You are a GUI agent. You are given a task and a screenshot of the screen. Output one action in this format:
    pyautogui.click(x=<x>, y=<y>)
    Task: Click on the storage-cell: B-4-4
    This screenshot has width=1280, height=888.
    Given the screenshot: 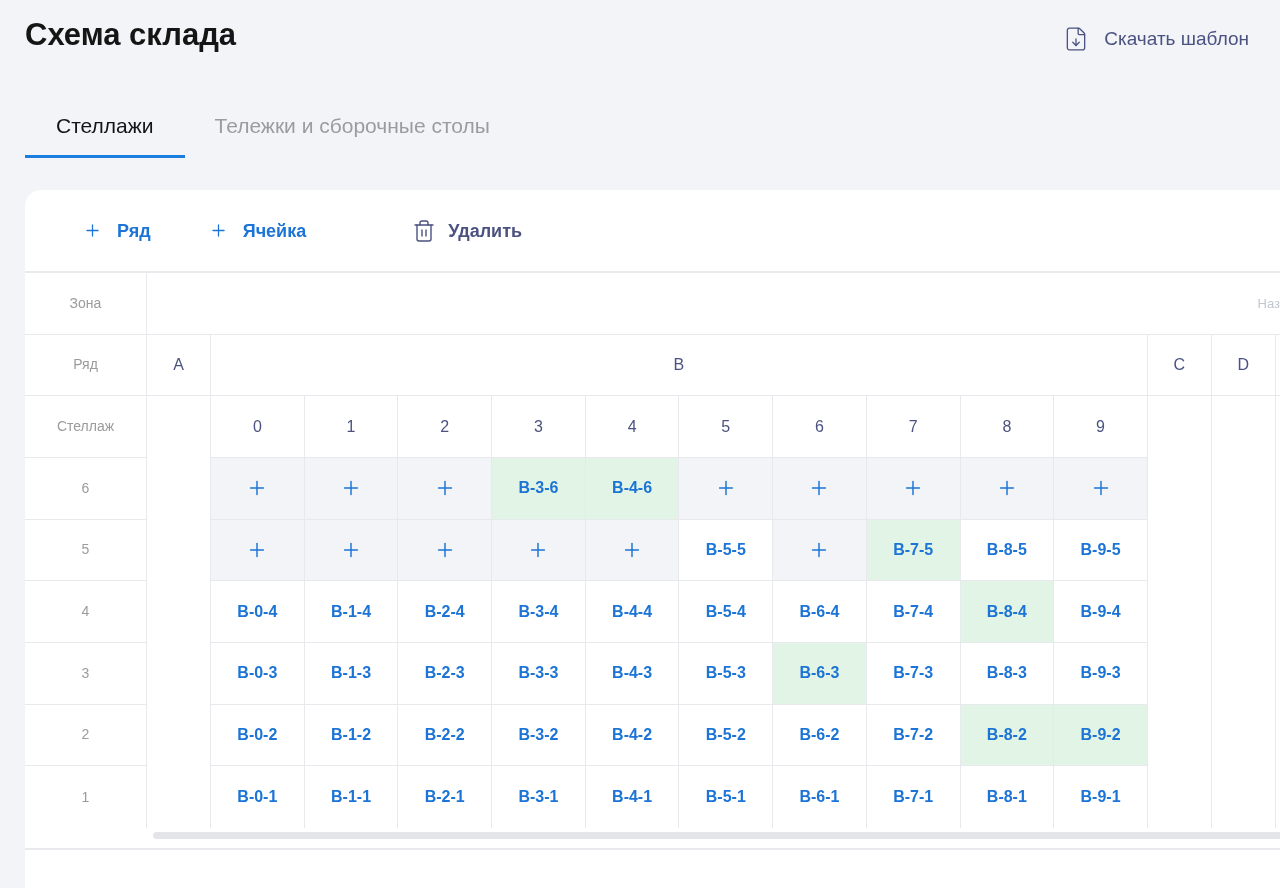 What is the action you would take?
    pyautogui.click(x=632, y=612)
    